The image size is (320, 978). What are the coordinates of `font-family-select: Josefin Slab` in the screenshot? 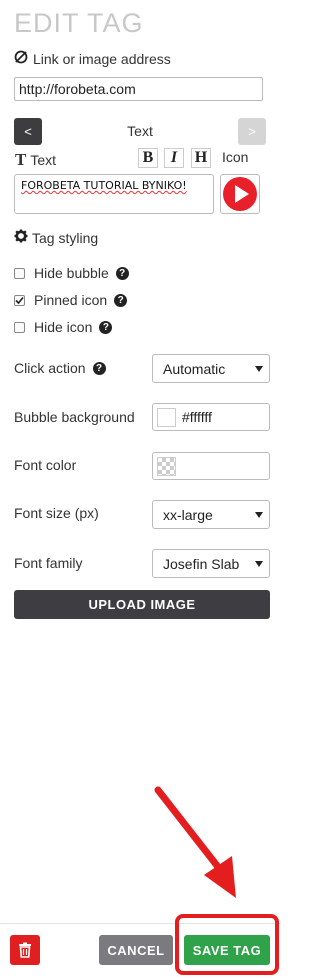 It's located at (211, 563).